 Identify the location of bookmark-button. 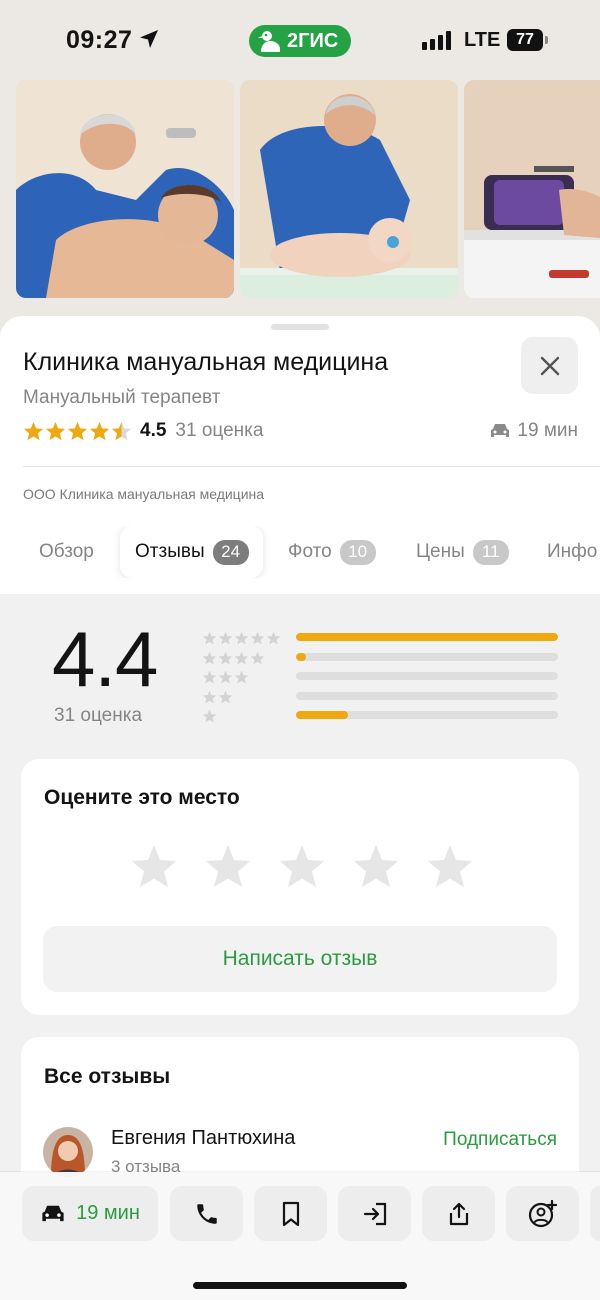
(290, 1213).